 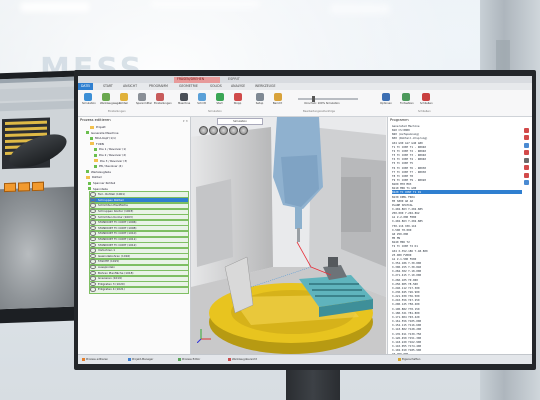 I want to click on tree-item: STANDORT TC CONT (1012), so click(x=139, y=245).